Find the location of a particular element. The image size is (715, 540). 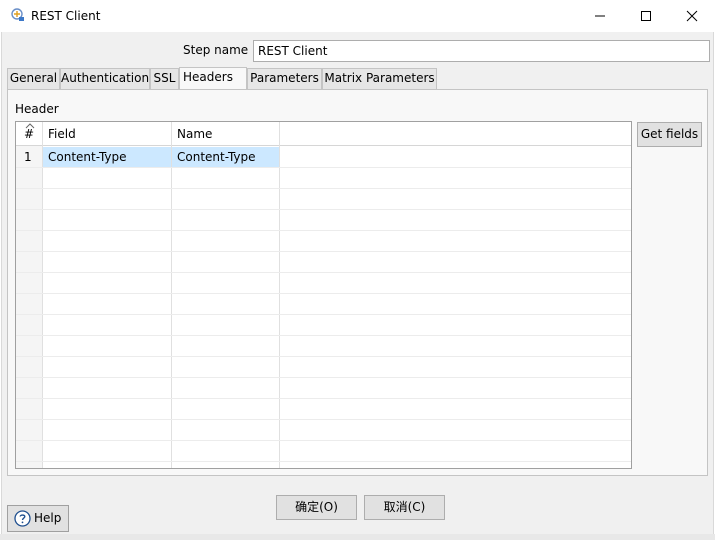

minimize-icon is located at coordinates (600, 16).